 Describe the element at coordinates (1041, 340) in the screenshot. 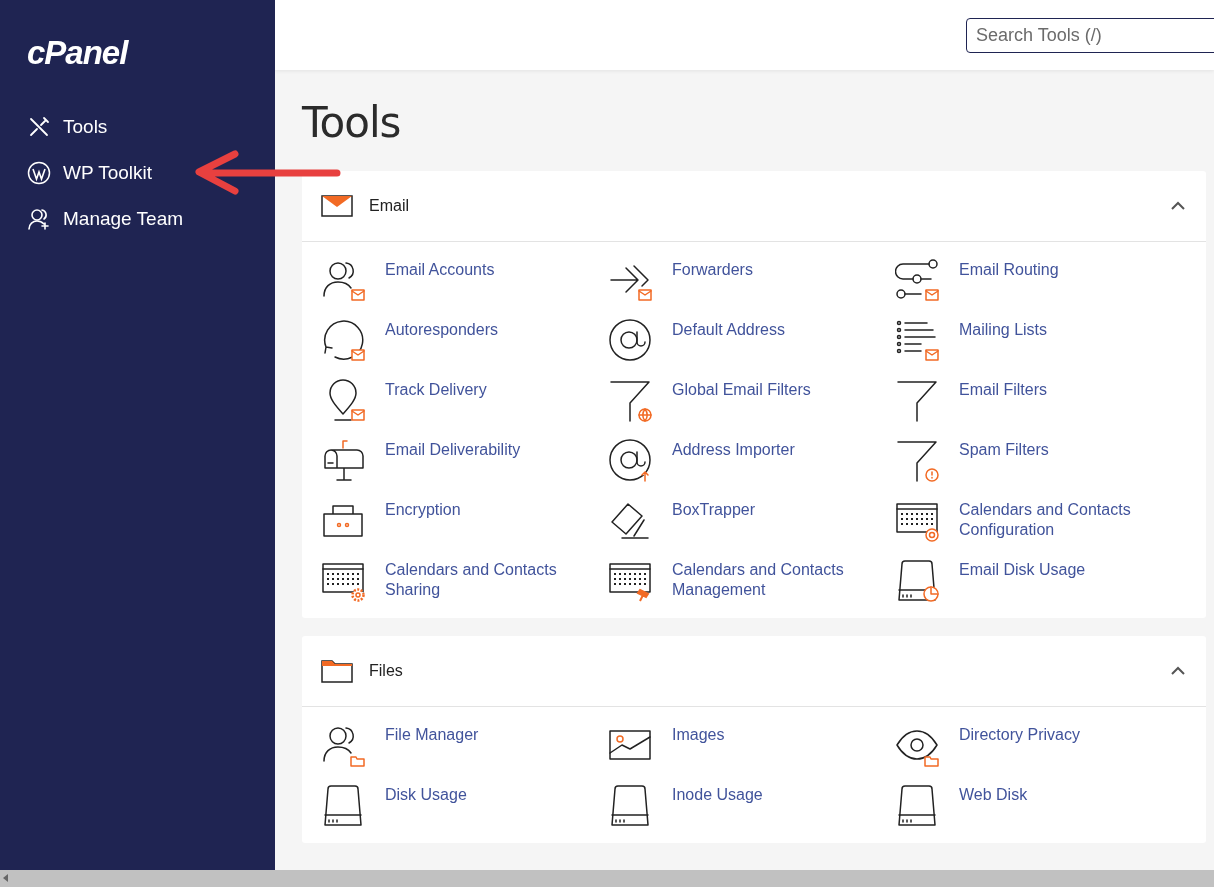

I see `tool-link: Mailing Lists` at that location.